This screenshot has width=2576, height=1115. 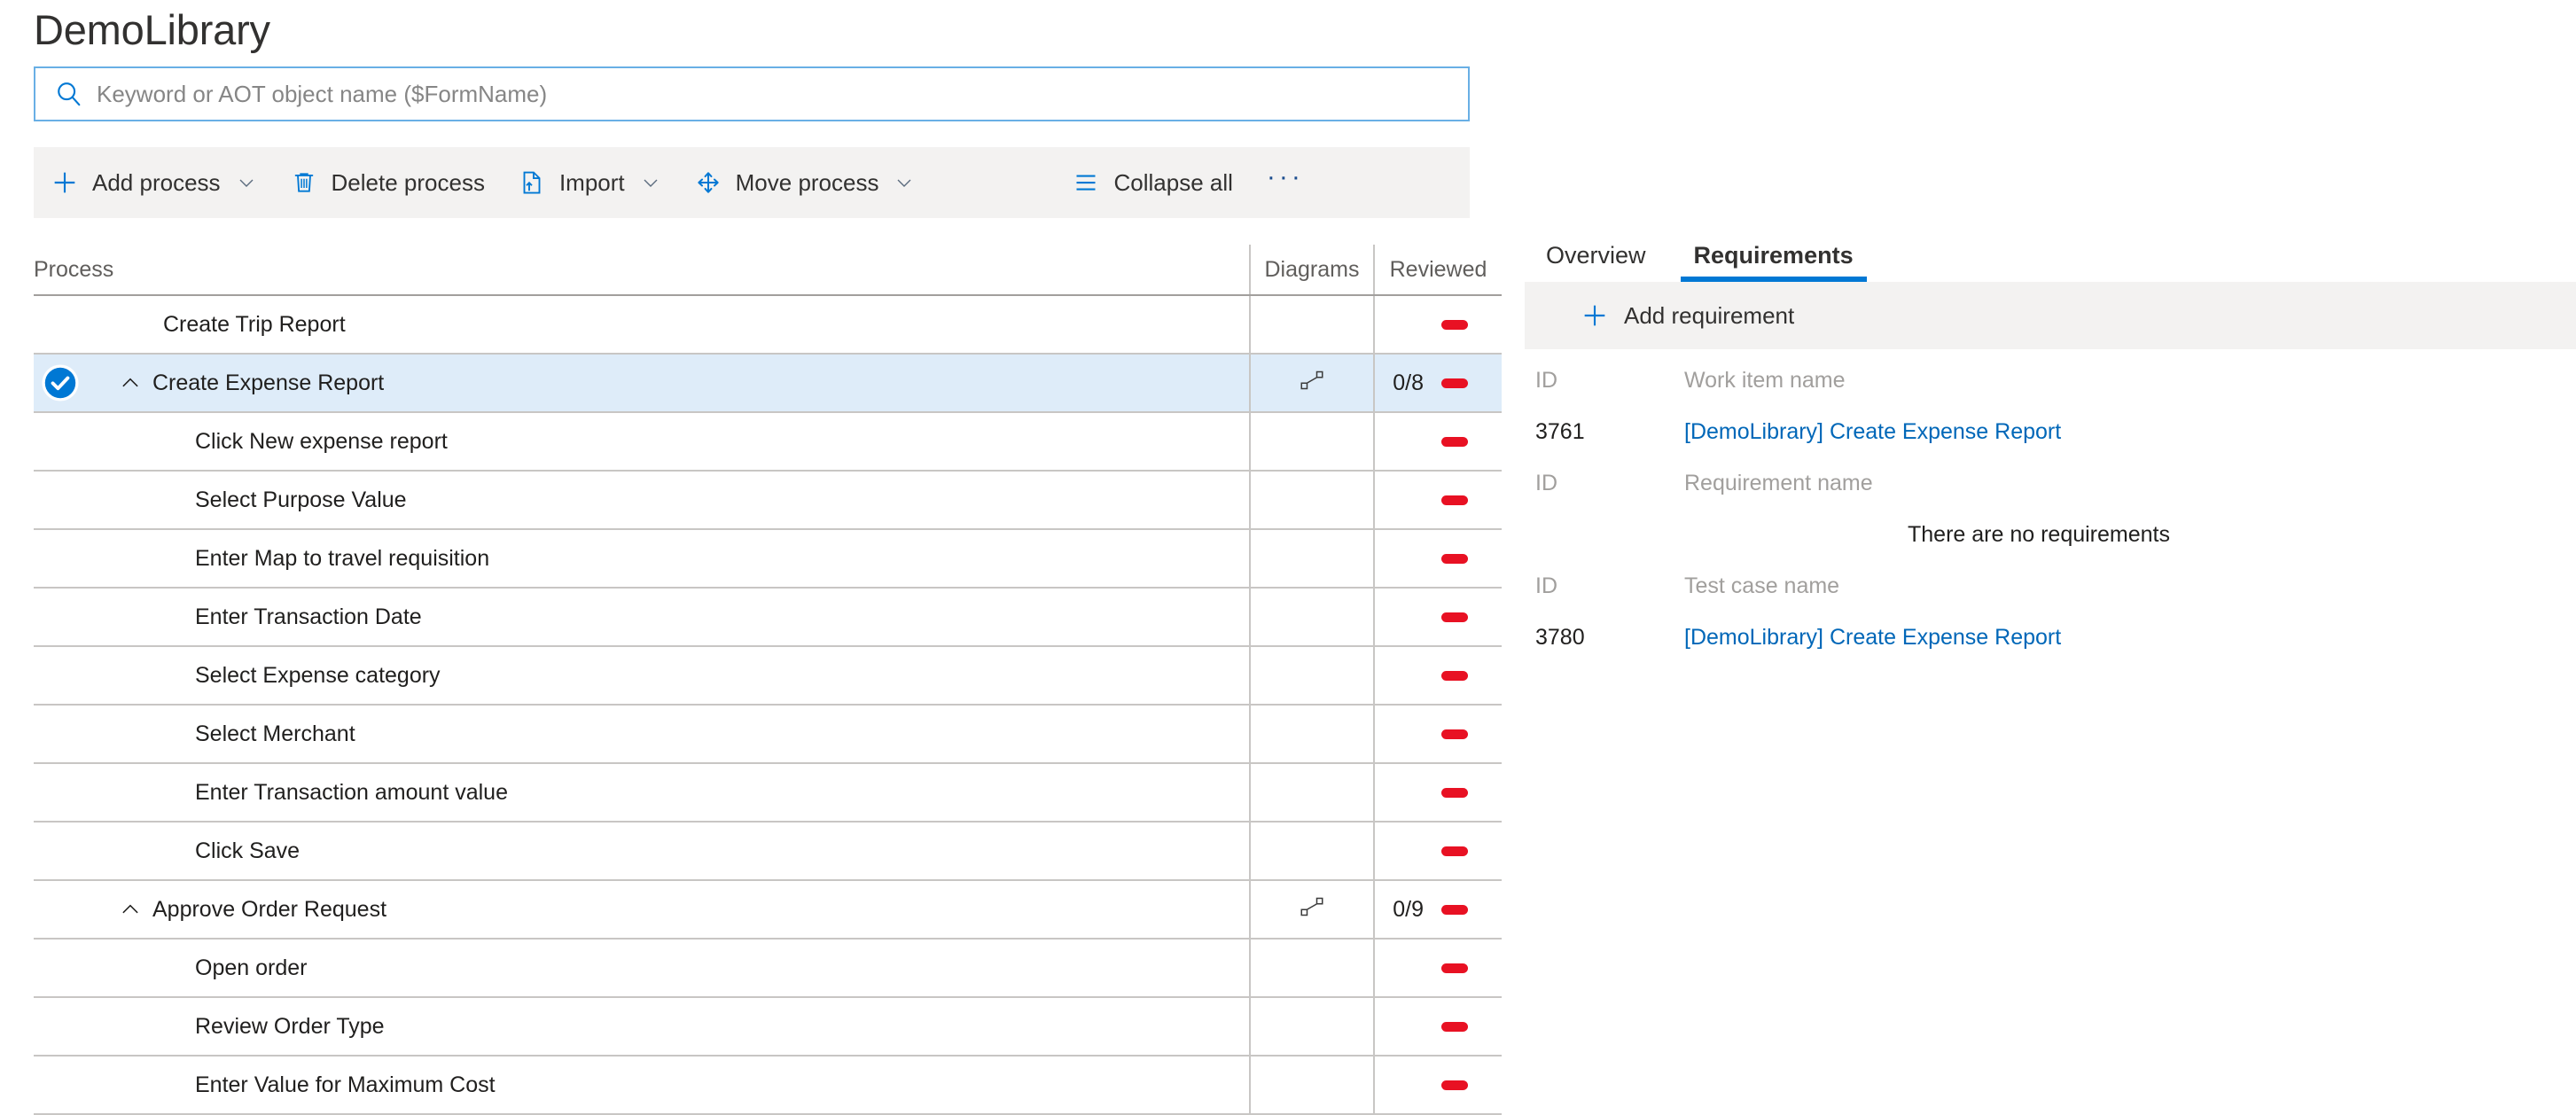 I want to click on add-process-label: Add process, so click(x=156, y=182).